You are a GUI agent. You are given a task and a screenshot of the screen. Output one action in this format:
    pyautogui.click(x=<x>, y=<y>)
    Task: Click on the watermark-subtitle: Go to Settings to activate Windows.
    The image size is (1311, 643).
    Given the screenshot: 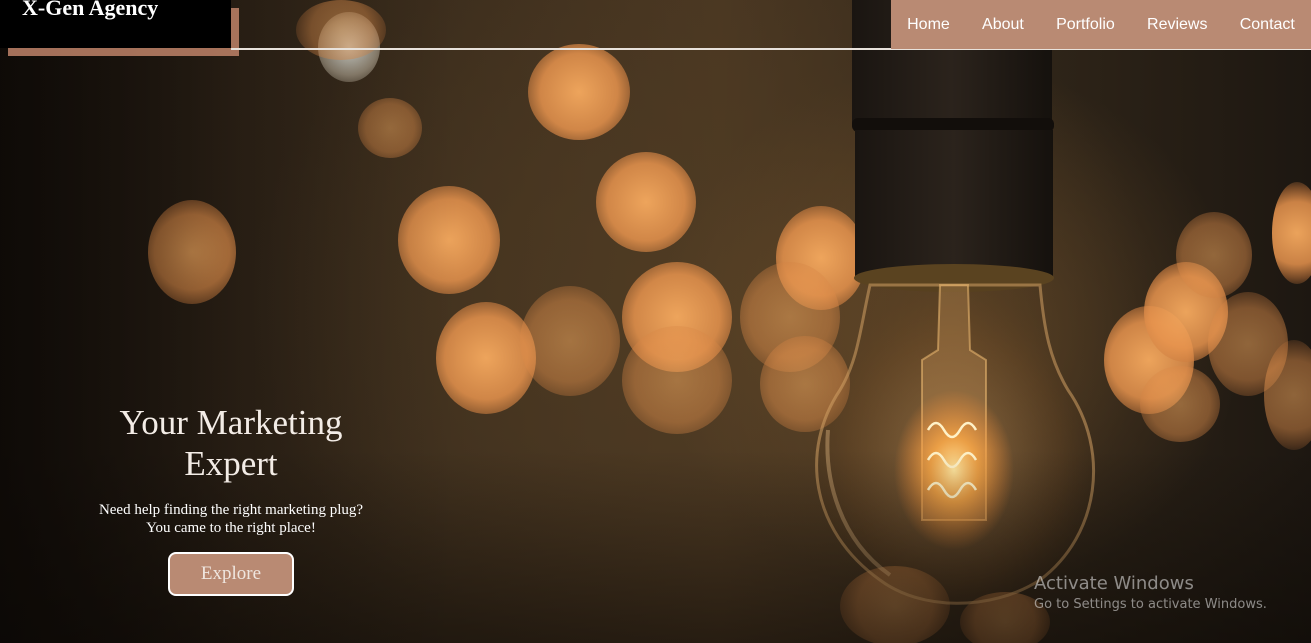 What is the action you would take?
    pyautogui.click(x=1150, y=604)
    